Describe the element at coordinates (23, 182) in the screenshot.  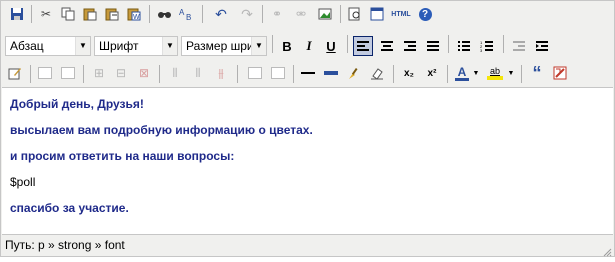
I see `content-line-poll: $poll` at that location.